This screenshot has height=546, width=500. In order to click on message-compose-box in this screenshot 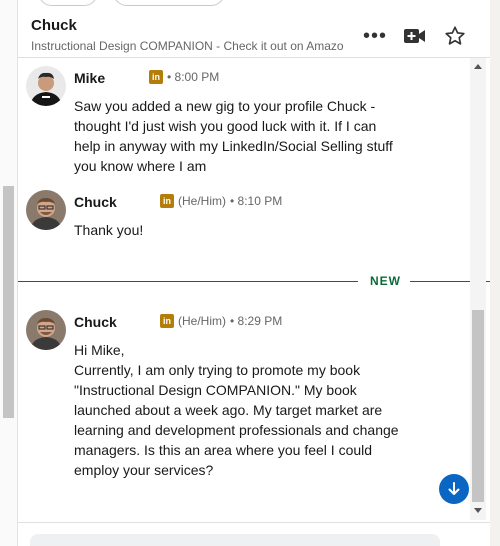, I will do `click(235, 540)`.